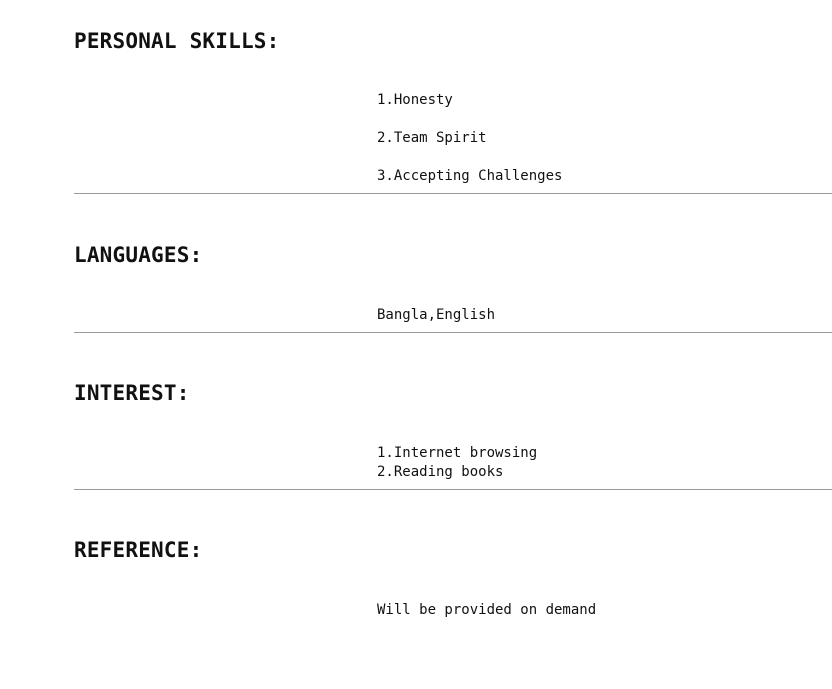 This screenshot has height=689, width=832. What do you see at coordinates (138, 550) in the screenshot?
I see `reference-heading: REFERENCE:` at bounding box center [138, 550].